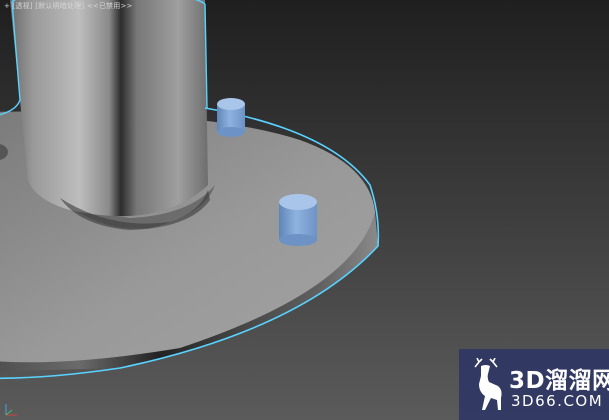  Describe the element at coordinates (559, 381) in the screenshot. I see `watermark-brand: 3D溜溜网` at that location.